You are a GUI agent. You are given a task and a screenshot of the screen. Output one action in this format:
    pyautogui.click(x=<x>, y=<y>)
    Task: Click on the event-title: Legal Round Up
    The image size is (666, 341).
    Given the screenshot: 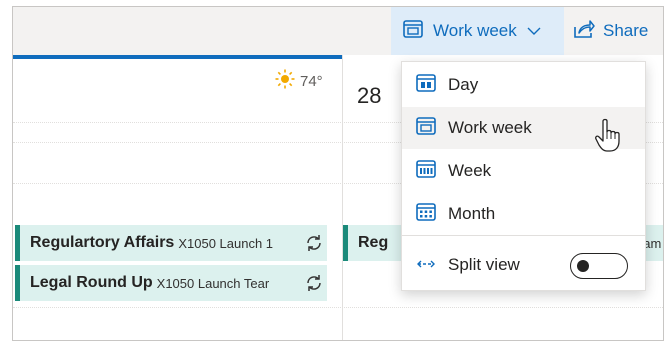 What is the action you would take?
    pyautogui.click(x=91, y=282)
    